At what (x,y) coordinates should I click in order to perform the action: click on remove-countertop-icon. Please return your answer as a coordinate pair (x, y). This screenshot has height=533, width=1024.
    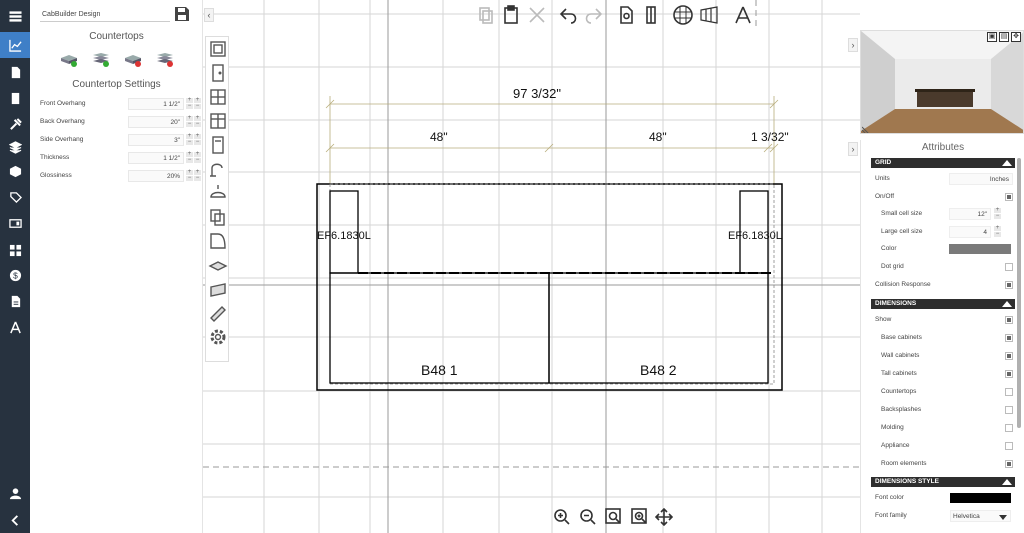
    Looking at the image, I should click on (133, 60).